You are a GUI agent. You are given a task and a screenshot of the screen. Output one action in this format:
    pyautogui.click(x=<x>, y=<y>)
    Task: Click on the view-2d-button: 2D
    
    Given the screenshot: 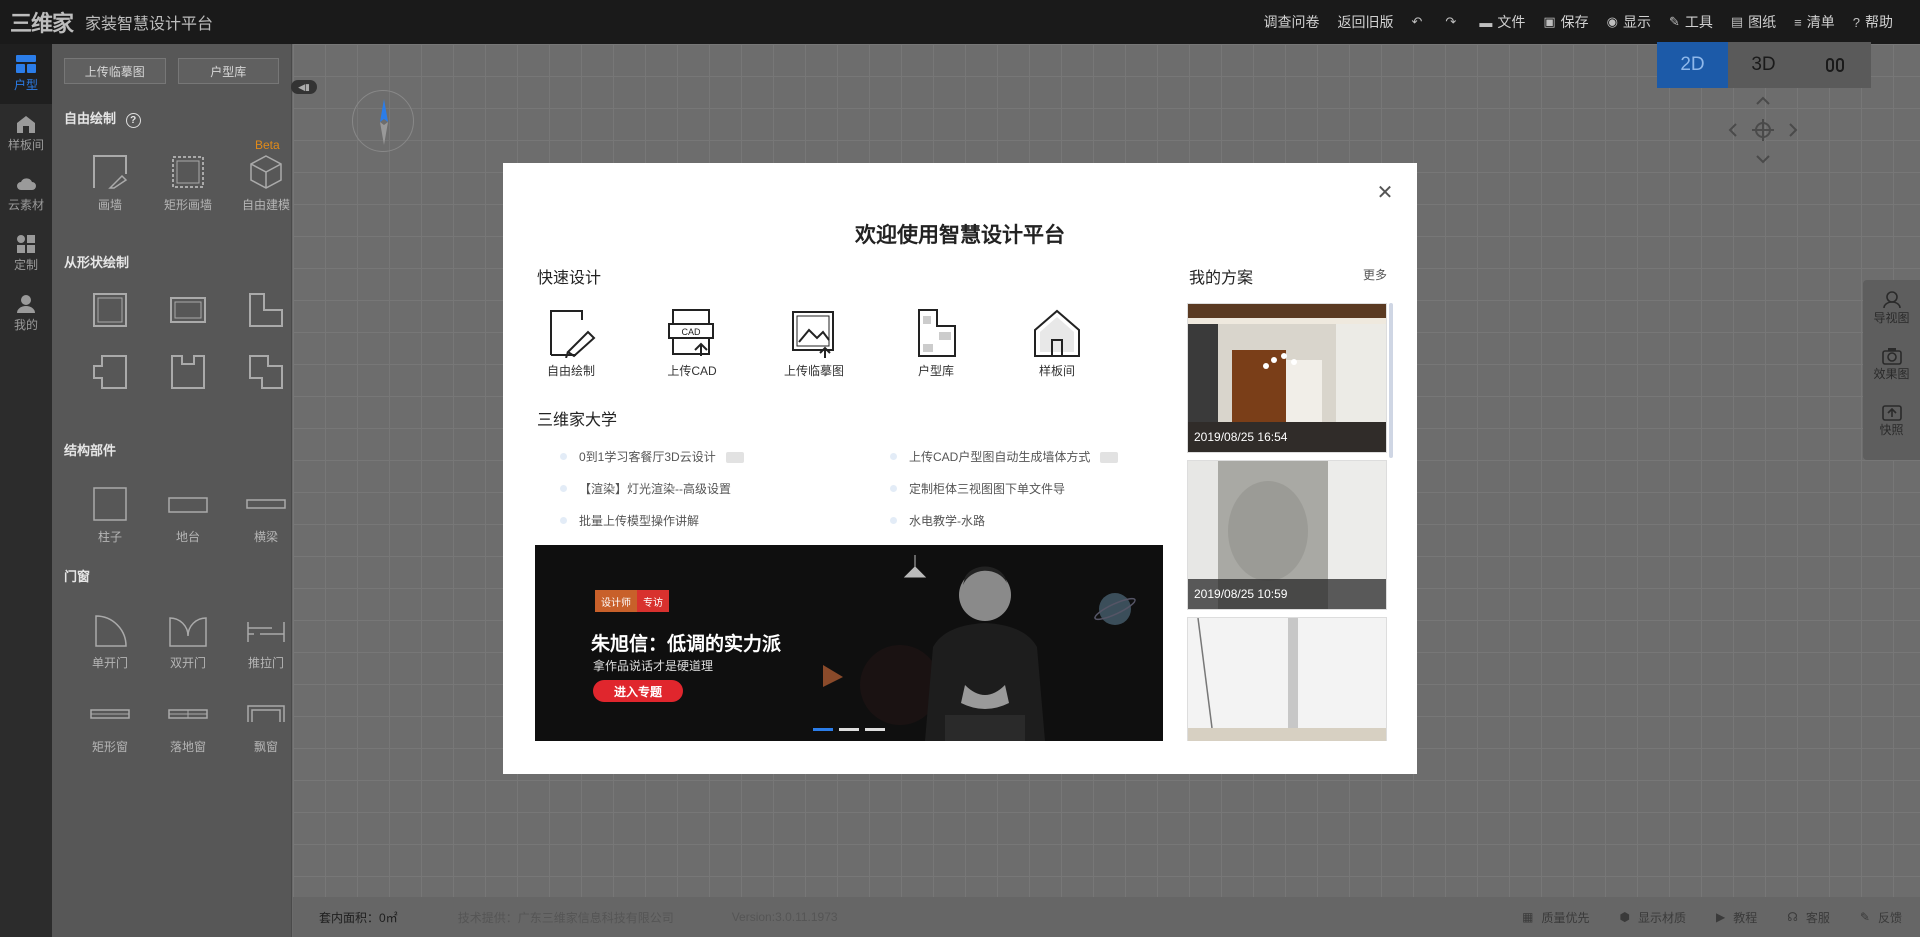 What is the action you would take?
    pyautogui.click(x=1692, y=65)
    